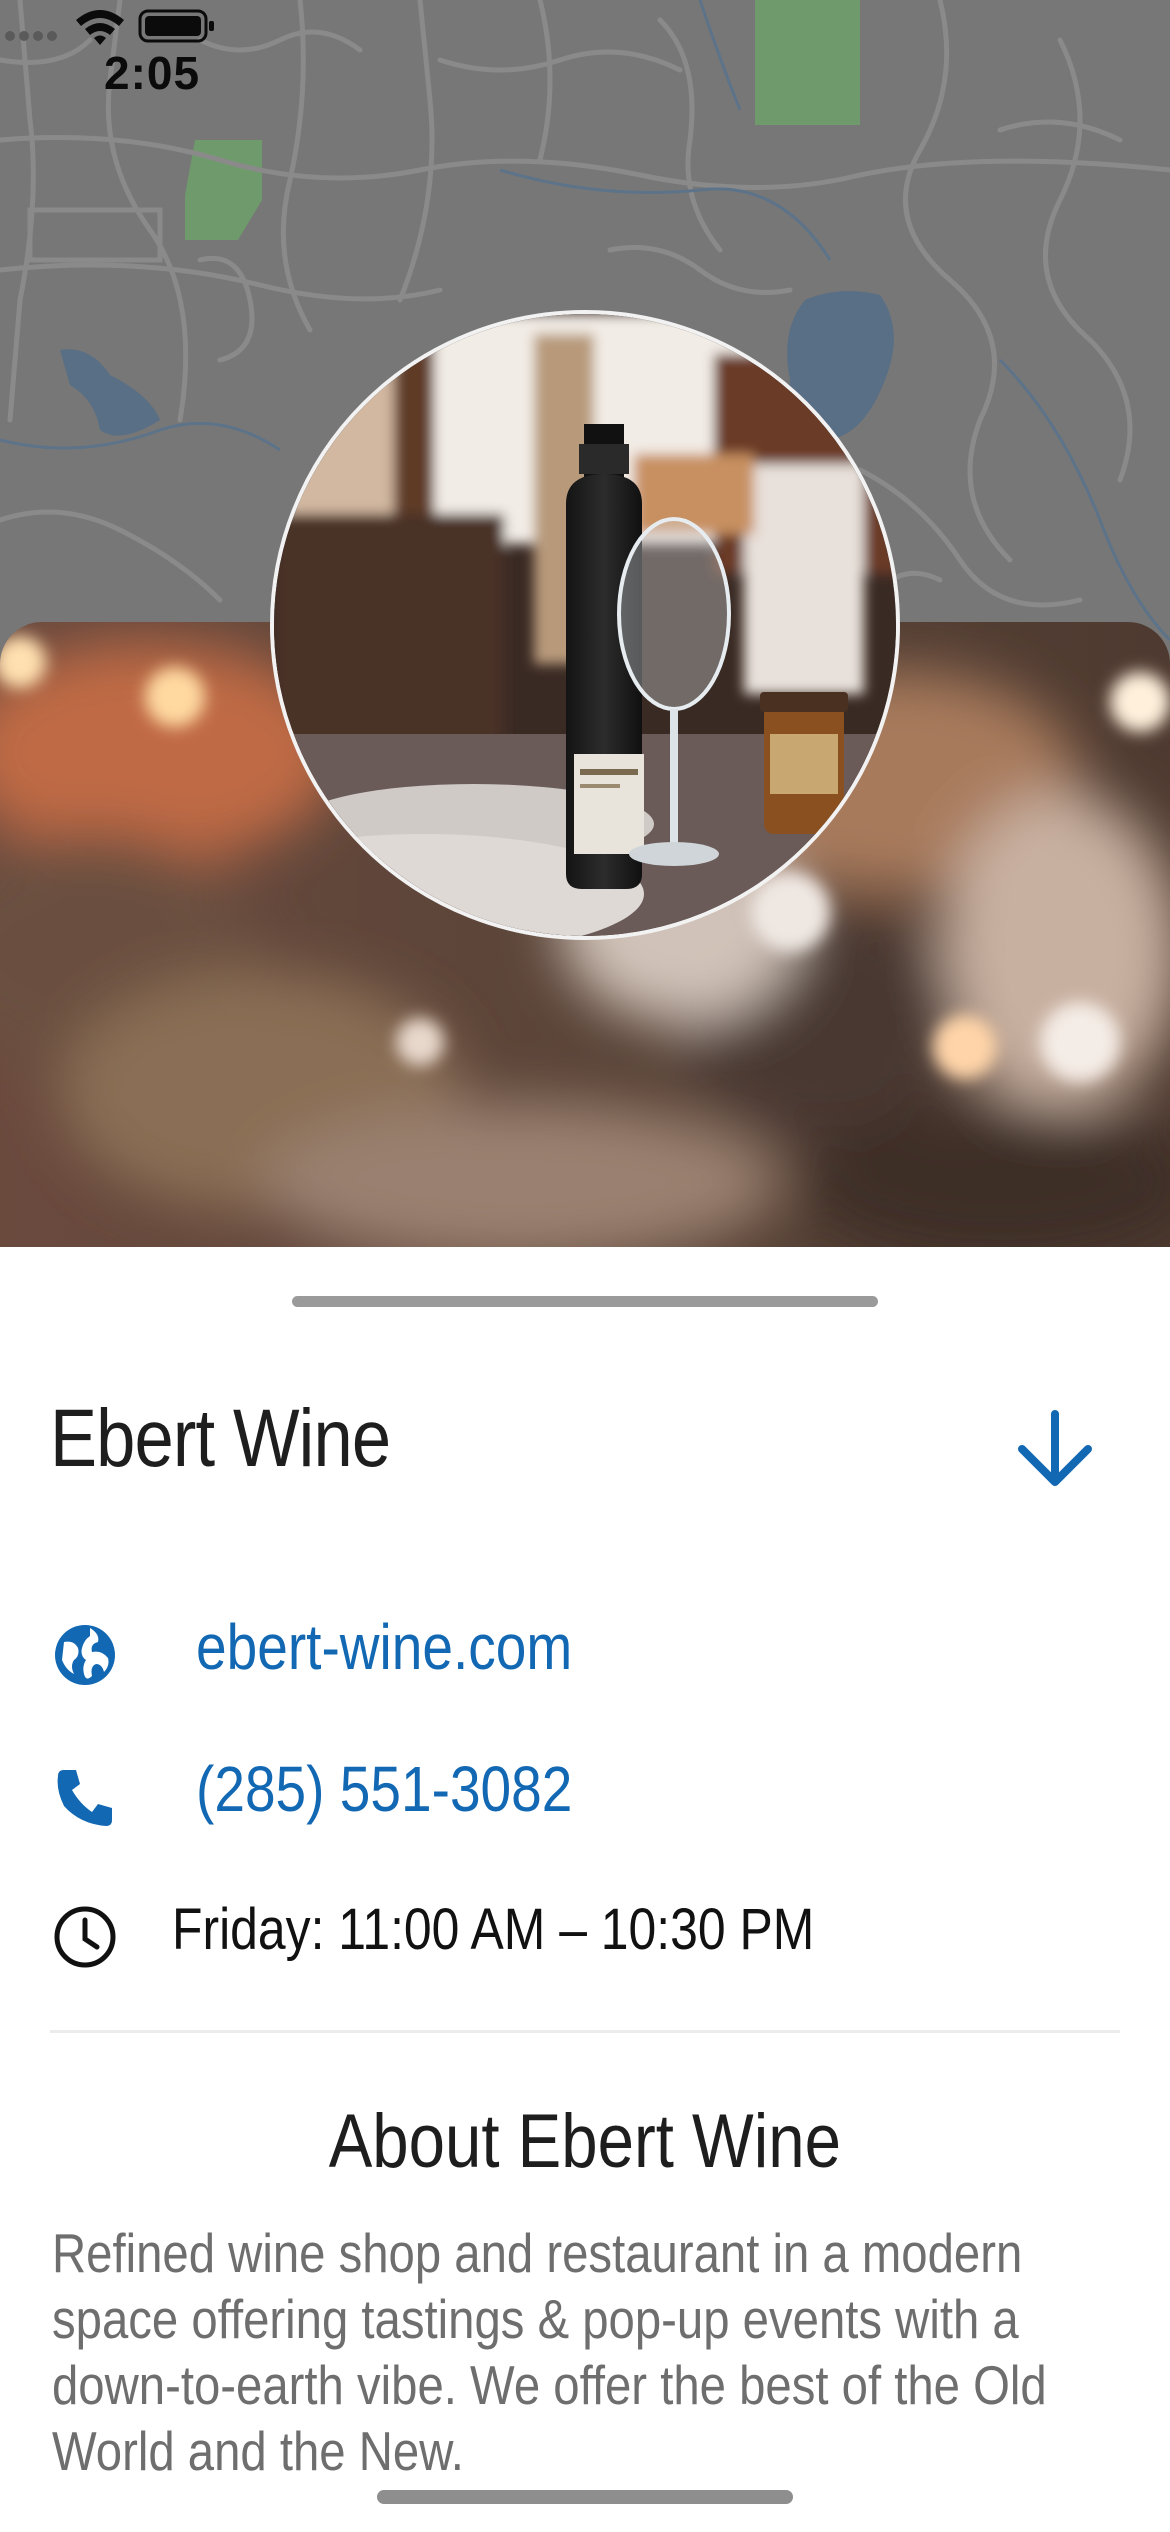 The image size is (1170, 2532). What do you see at coordinates (585, 1301) in the screenshot?
I see `sheet-drag-handle` at bounding box center [585, 1301].